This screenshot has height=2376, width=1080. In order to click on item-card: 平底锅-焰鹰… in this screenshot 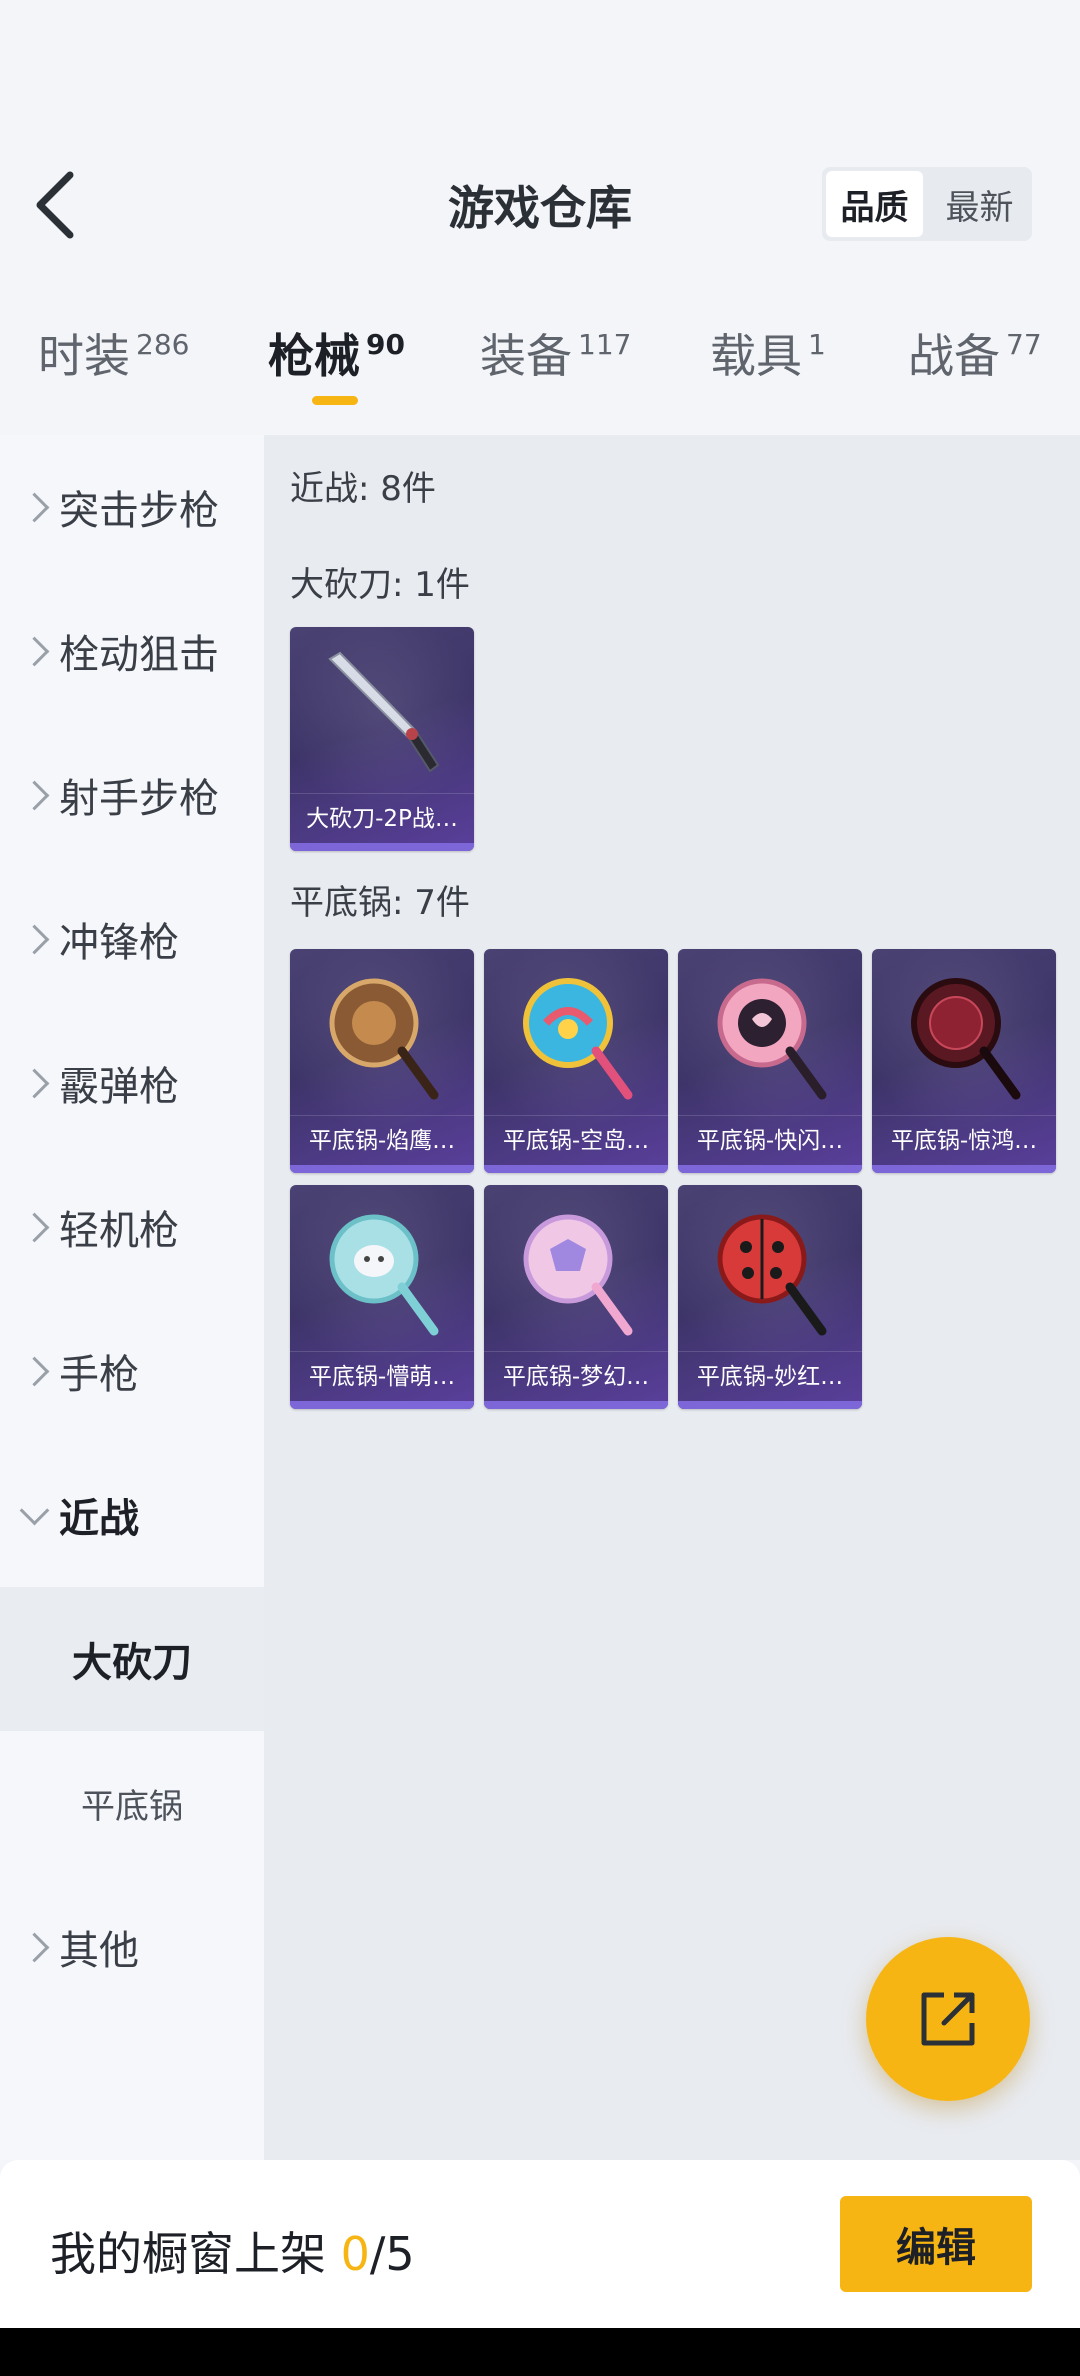, I will do `click(382, 1061)`.